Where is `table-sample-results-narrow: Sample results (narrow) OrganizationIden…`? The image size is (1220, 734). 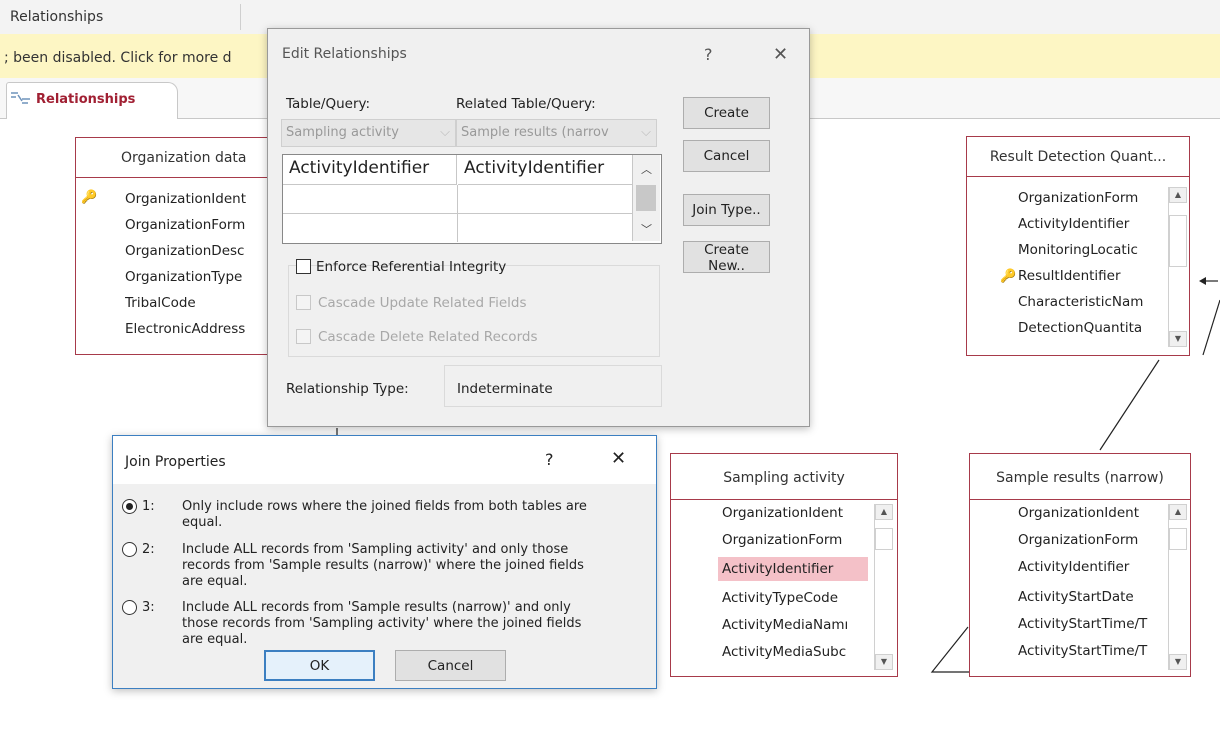
table-sample-results-narrow: Sample results (narrow) OrganizationIden… is located at coordinates (1080, 565).